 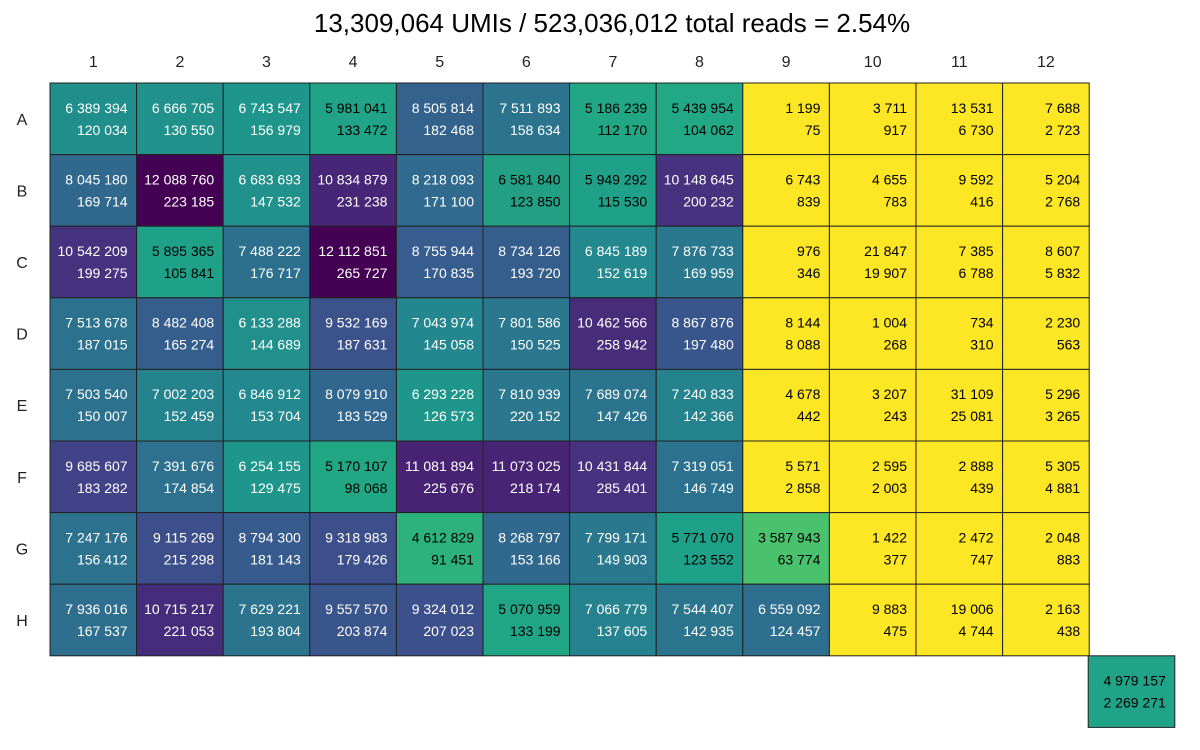 What do you see at coordinates (1046, 262) in the screenshot?
I see `well-C12: 8 607 5 832` at bounding box center [1046, 262].